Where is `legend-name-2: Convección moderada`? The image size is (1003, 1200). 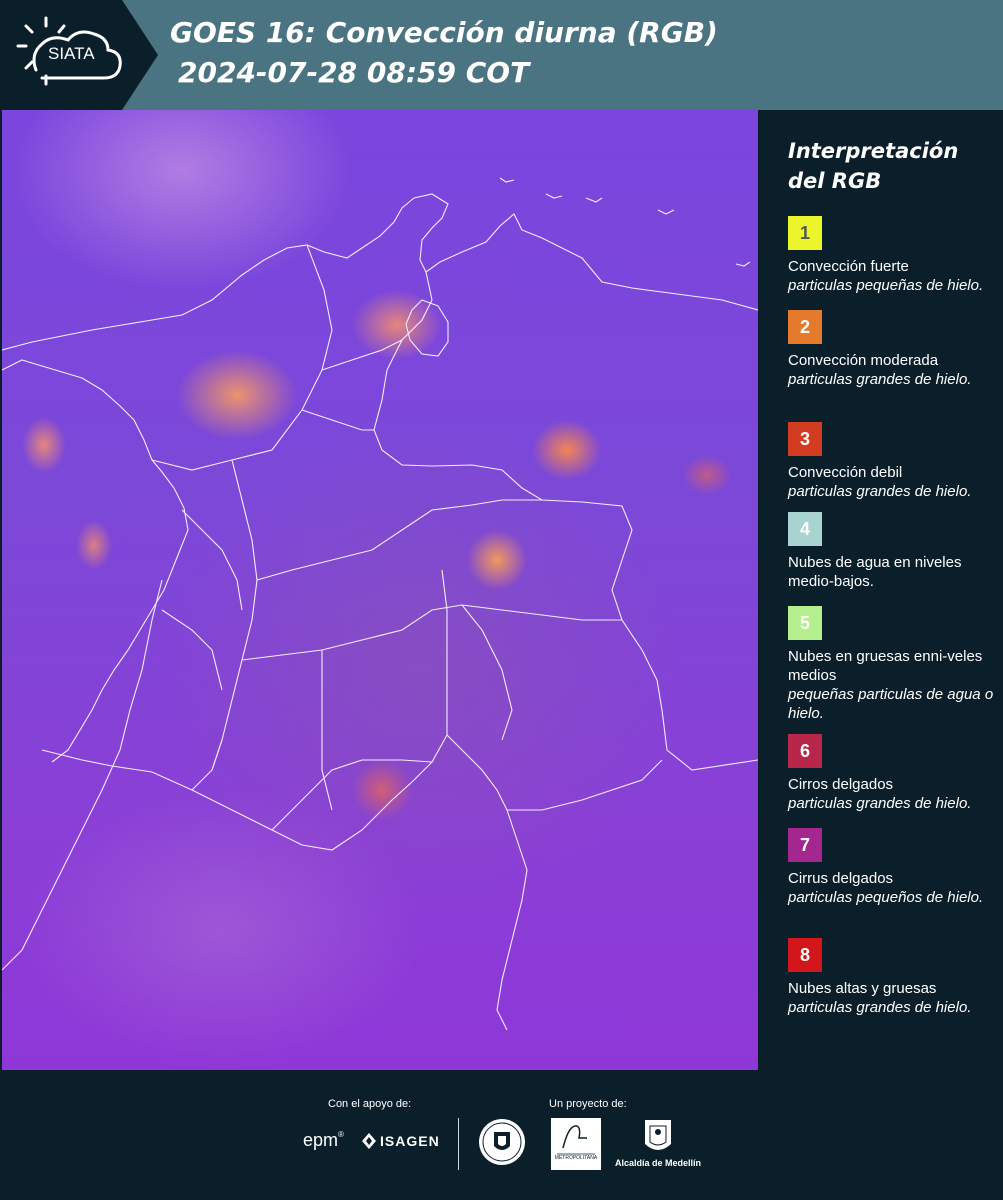
legend-name-2: Convección moderada is located at coordinates (863, 360).